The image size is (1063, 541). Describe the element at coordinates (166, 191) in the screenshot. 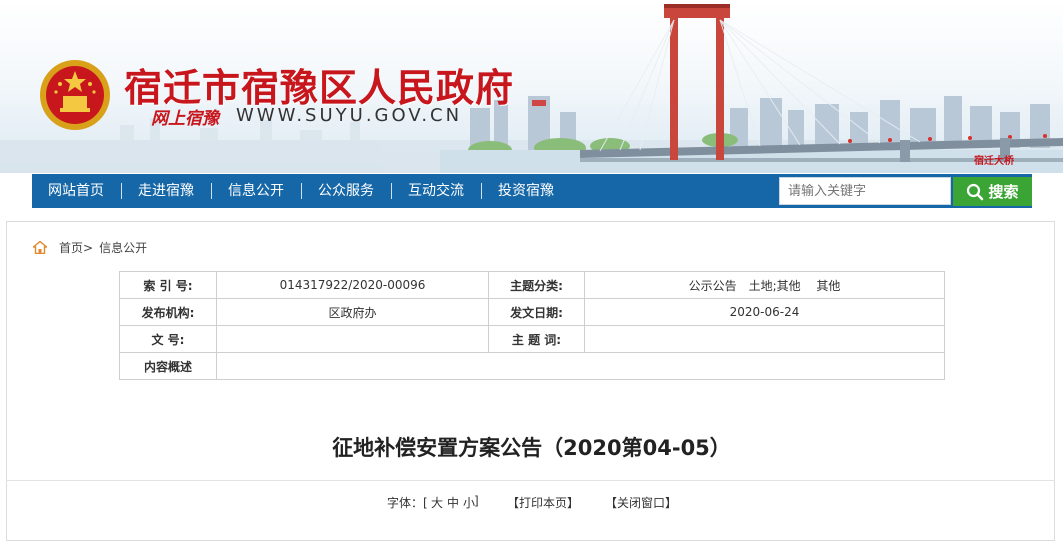

I see `nav-item-about: 走进宿豫` at that location.